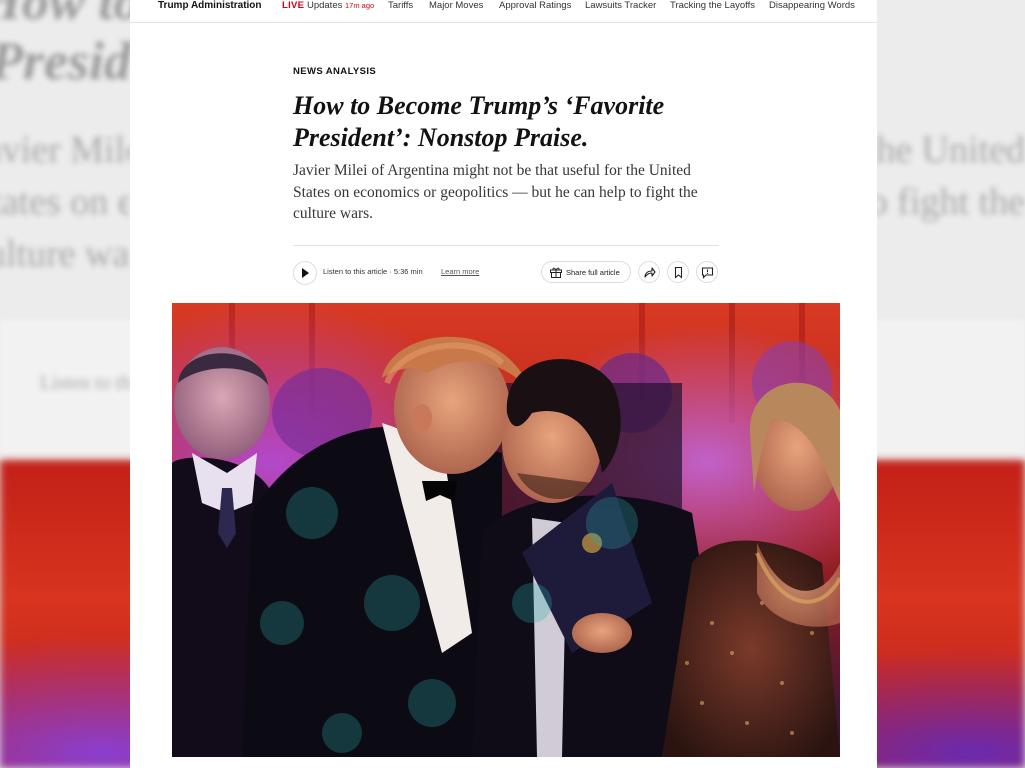  Describe the element at coordinates (65, 61) in the screenshot. I see `backdrop-headline-2: Presid` at that location.